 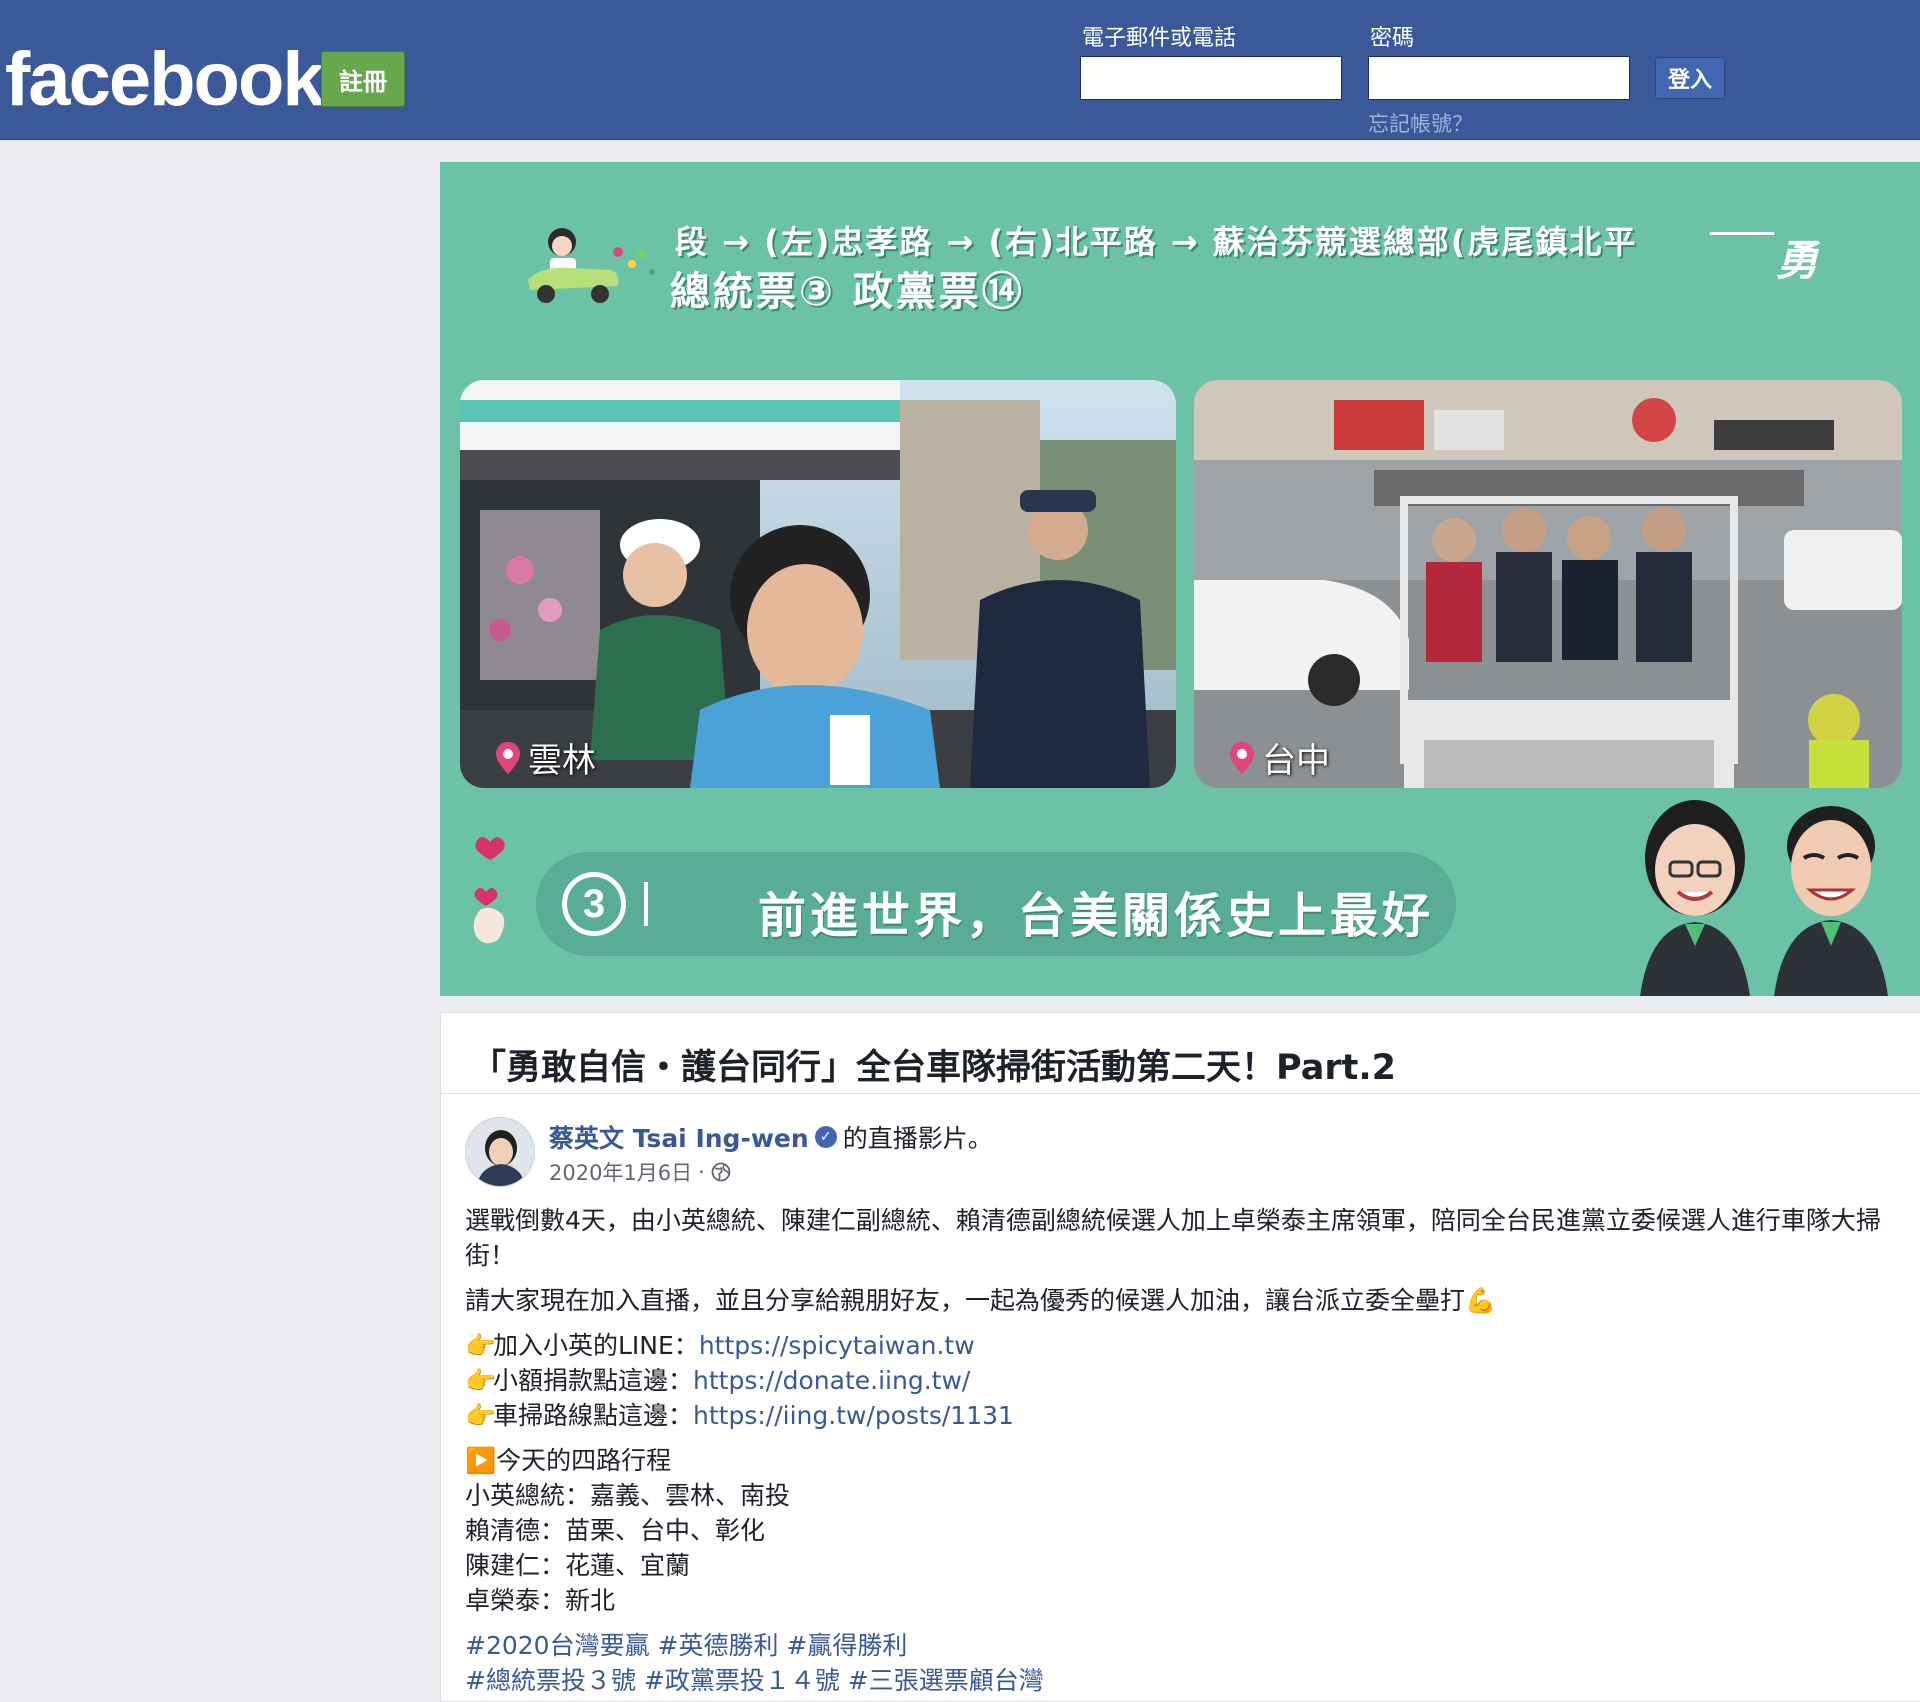 What do you see at coordinates (596, 1345) in the screenshot?
I see `link-label: 加入小英的LINE：` at bounding box center [596, 1345].